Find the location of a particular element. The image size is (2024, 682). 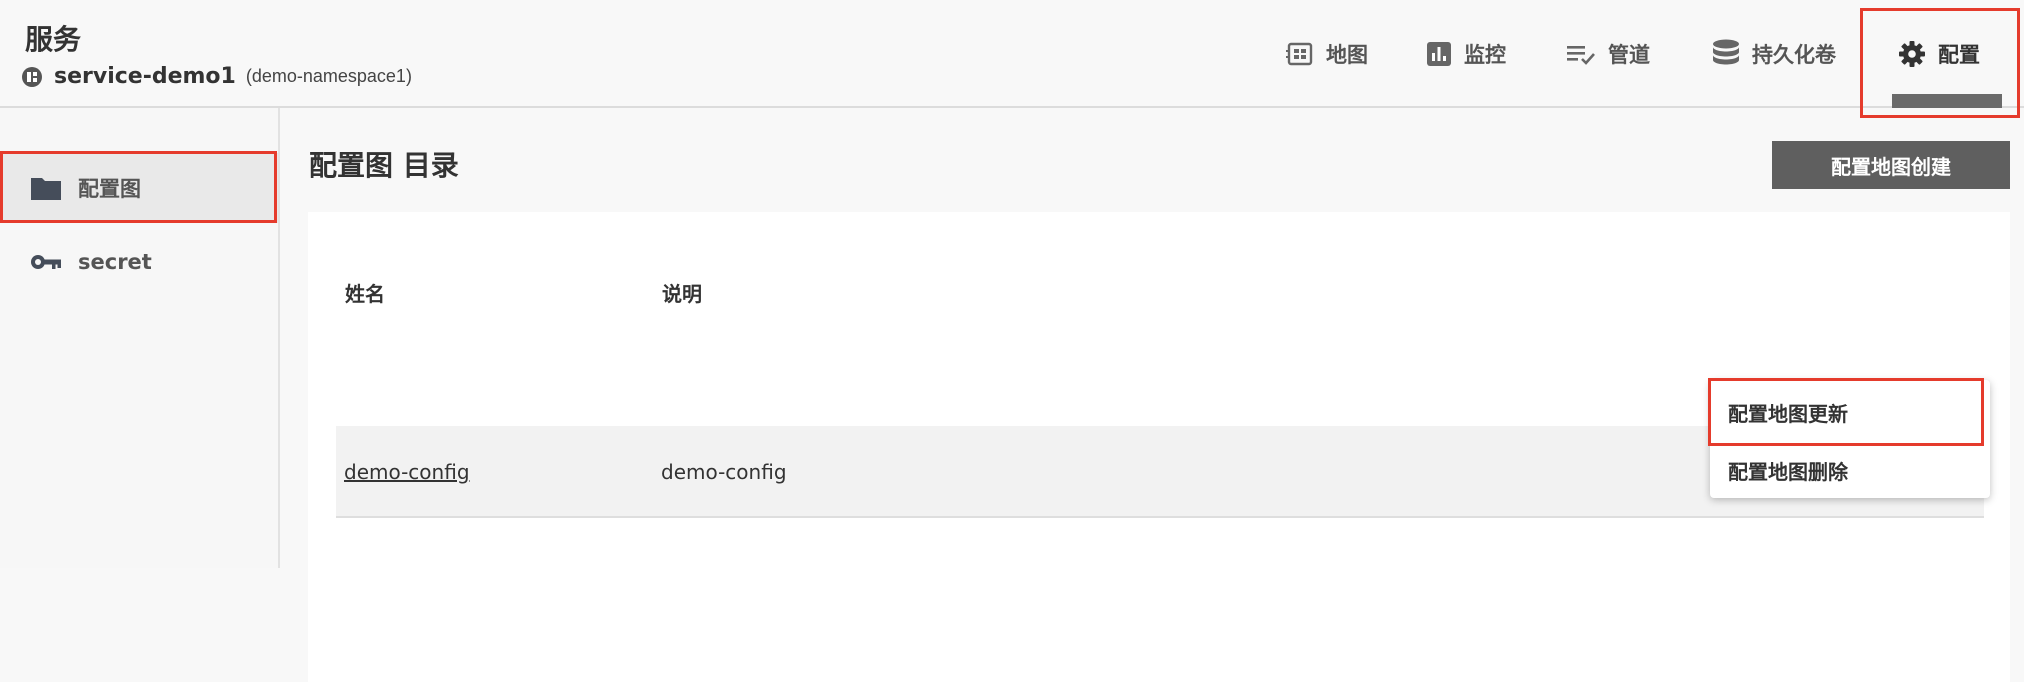

menu-item-delete: 配置地图删除 is located at coordinates (1850, 470).